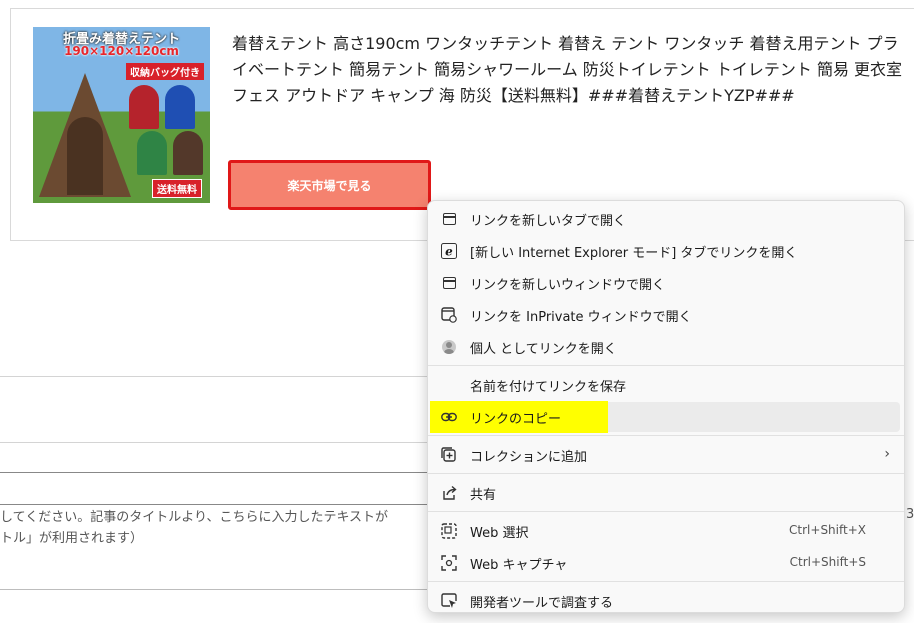 The image size is (914, 623). I want to click on title-input, so click(230, 488).